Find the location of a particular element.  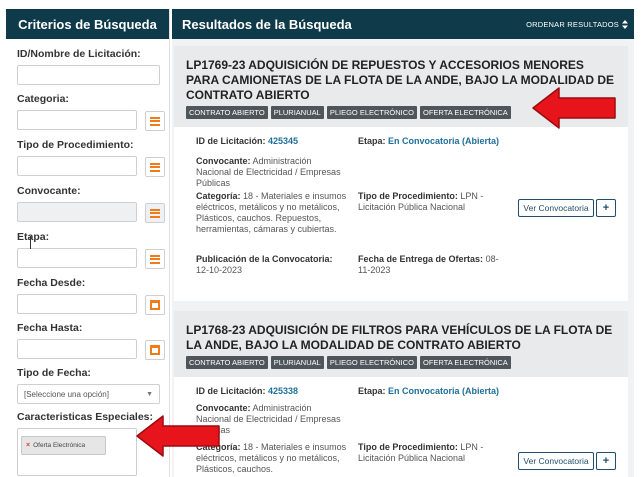

categoria-filter-label: Categoria: is located at coordinates (43, 99).